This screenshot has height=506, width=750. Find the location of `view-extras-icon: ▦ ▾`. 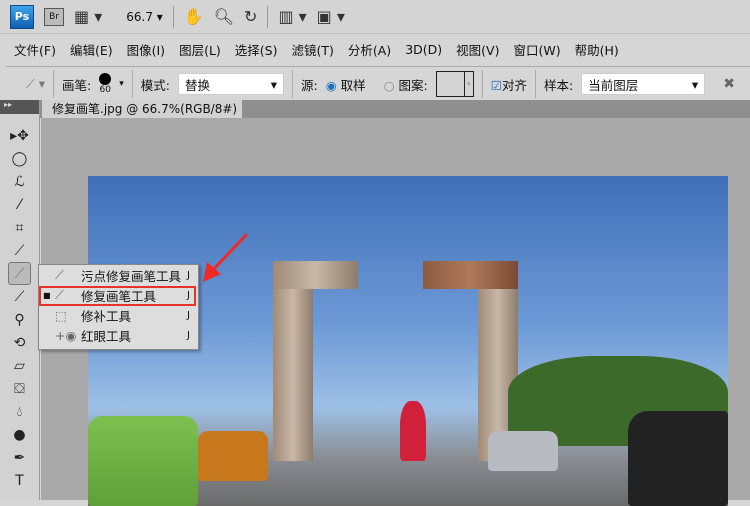

view-extras-icon: ▦ ▾ is located at coordinates (88, 16).